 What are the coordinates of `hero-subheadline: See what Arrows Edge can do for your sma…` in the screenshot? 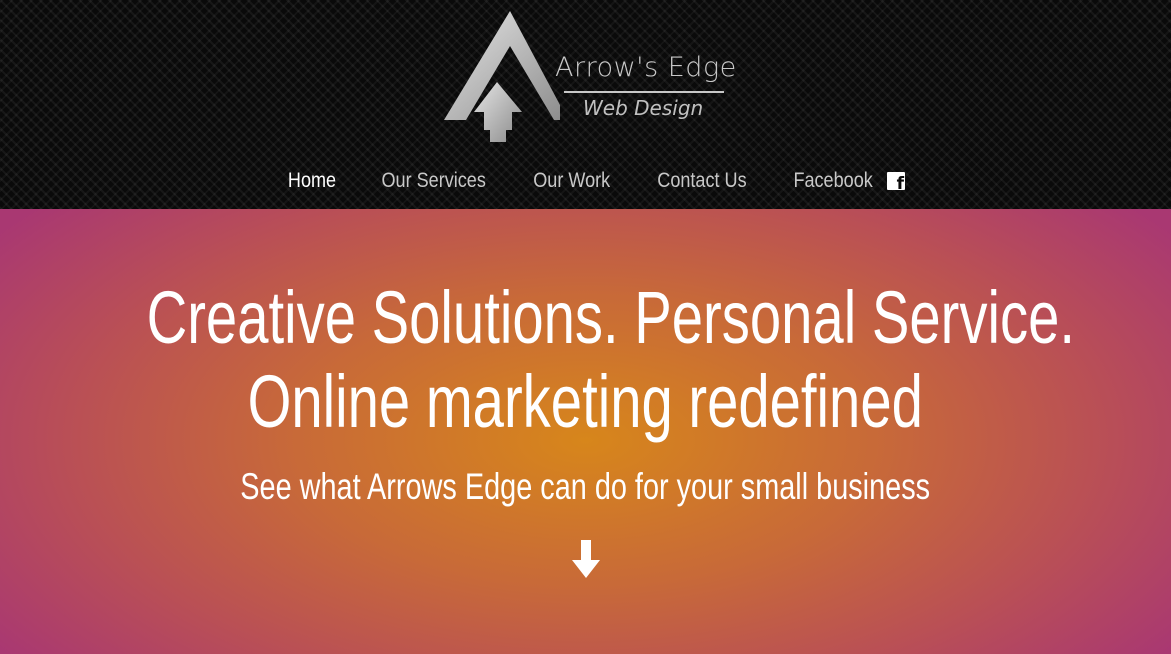 It's located at (585, 487).